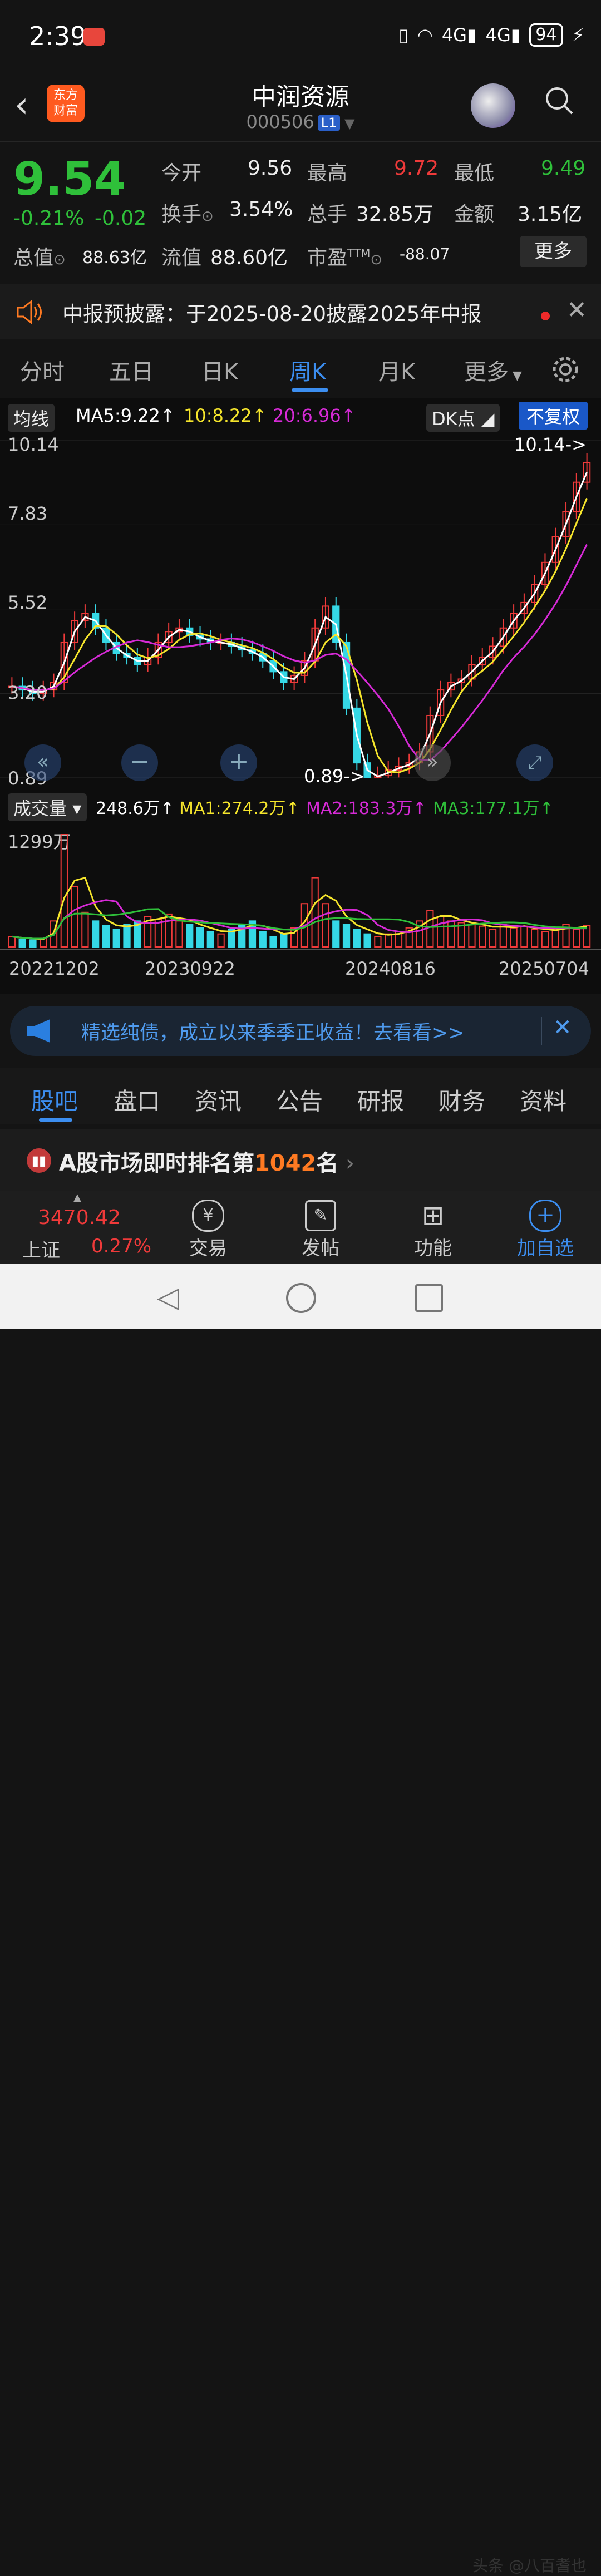 The image size is (601, 2576). I want to click on vibrate-icon: ▯, so click(403, 35).